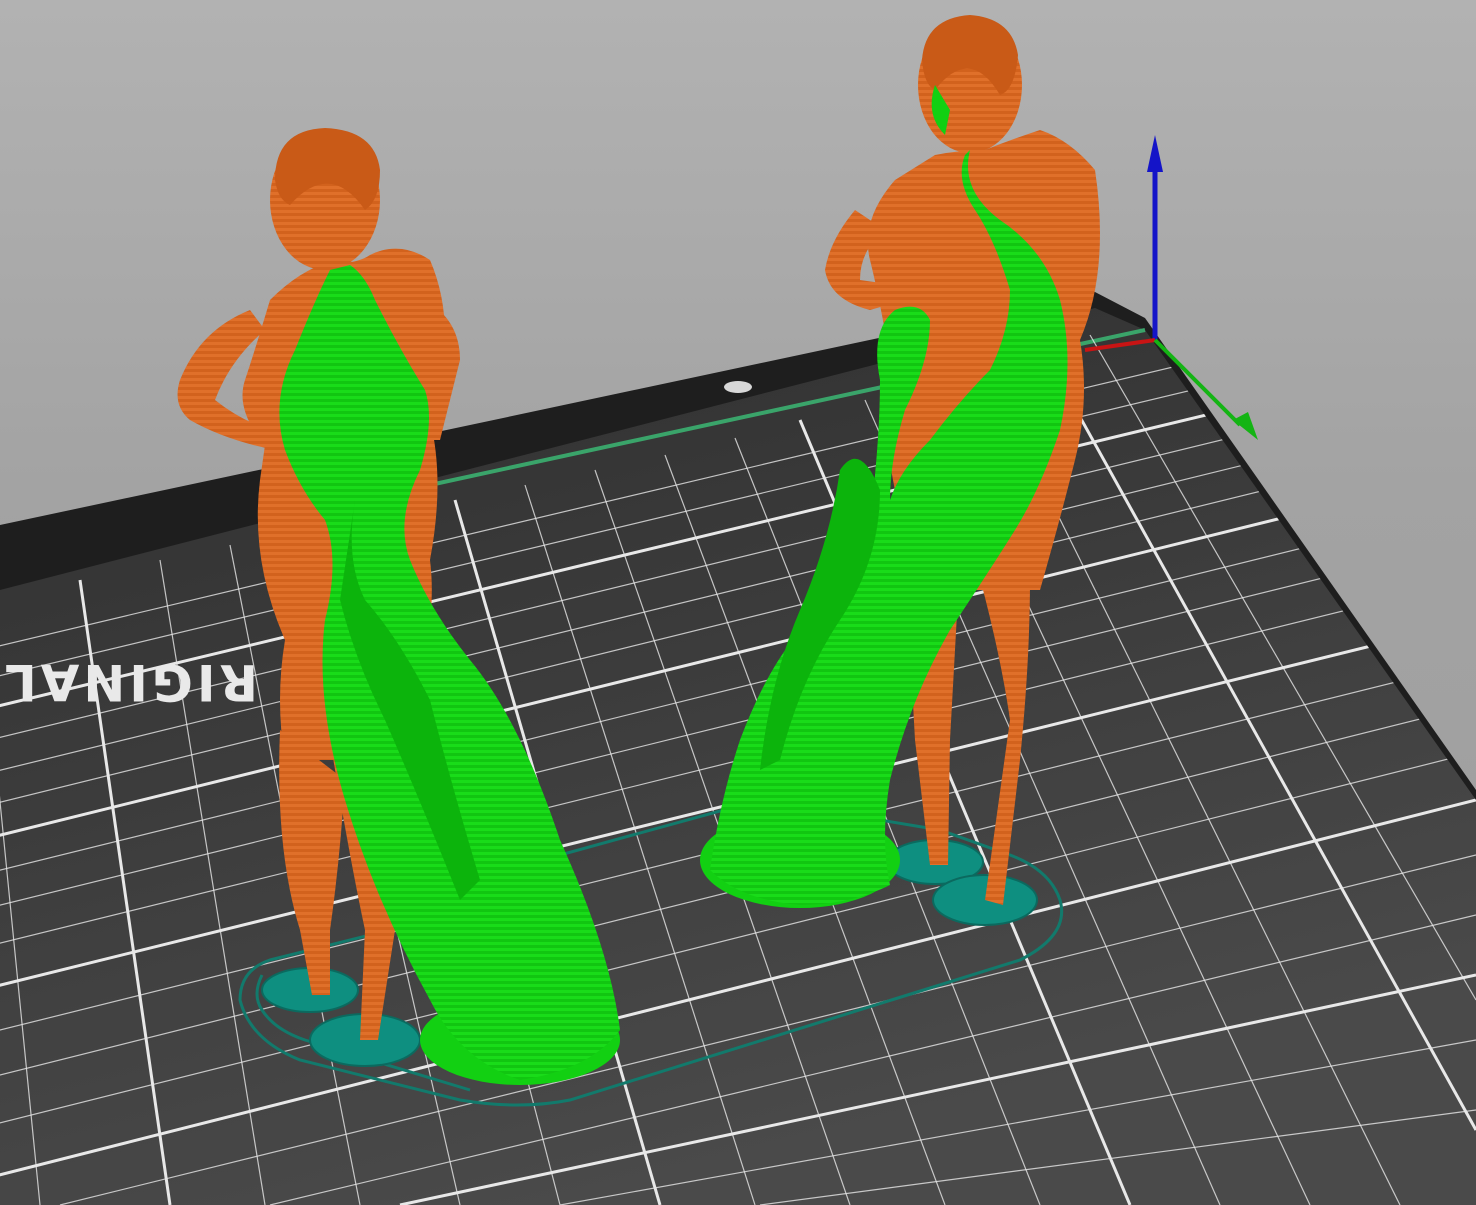 The height and width of the screenshot is (1205, 1476). I want to click on bed-label: RIGINAL, so click(129, 682).